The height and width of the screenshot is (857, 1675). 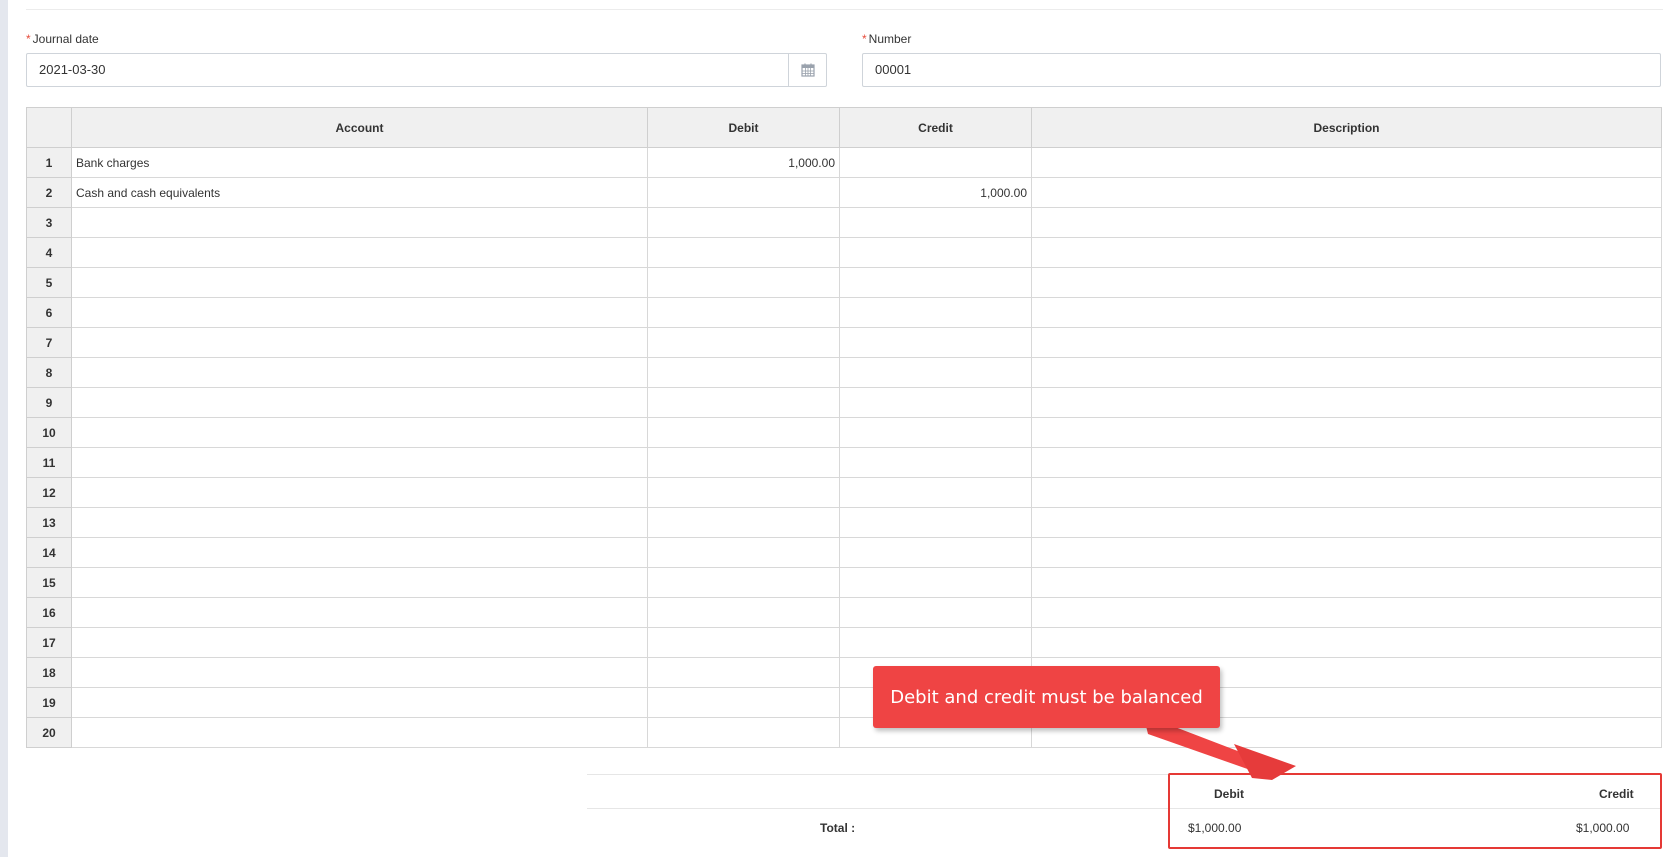 What do you see at coordinates (359, 162) in the screenshot?
I see `account-cell: Bank charges` at bounding box center [359, 162].